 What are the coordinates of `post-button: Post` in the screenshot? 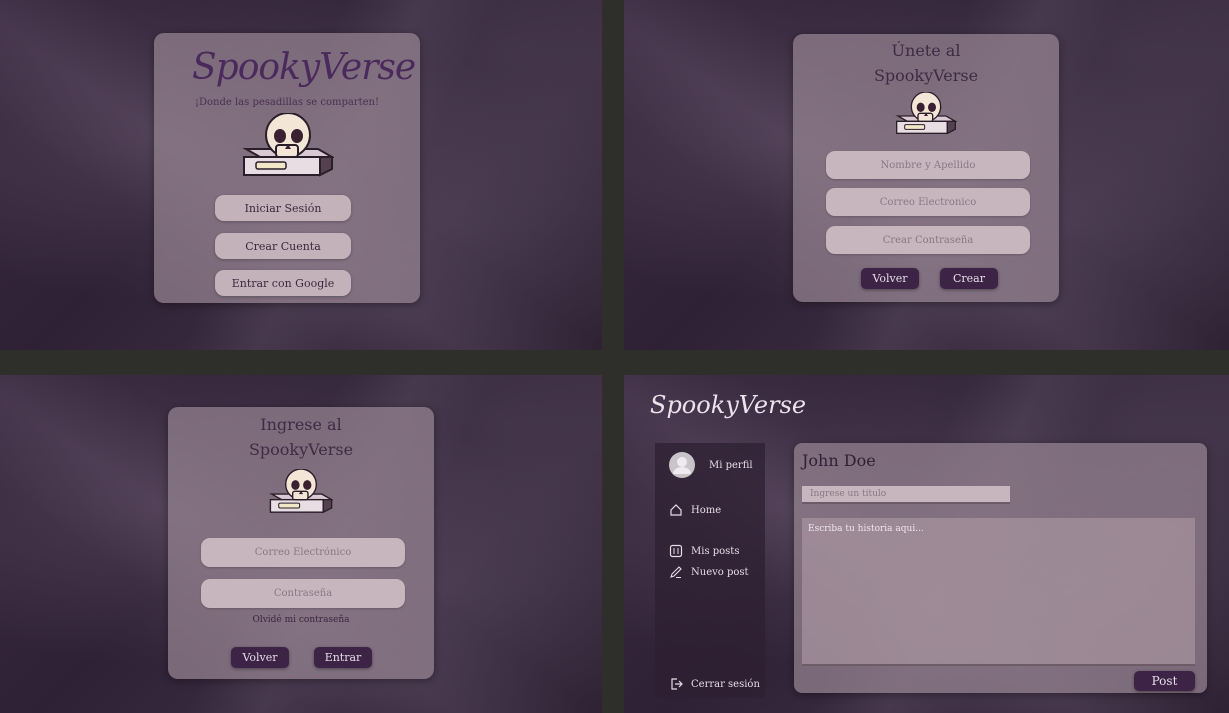 It's located at (1164, 681).